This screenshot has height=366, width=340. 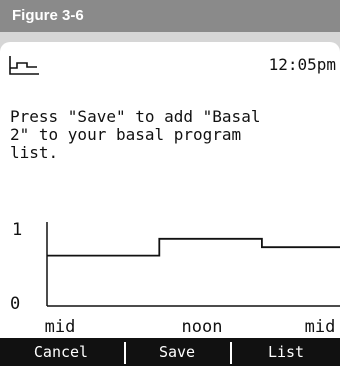 I want to click on basal-program-icon, so click(x=24, y=65).